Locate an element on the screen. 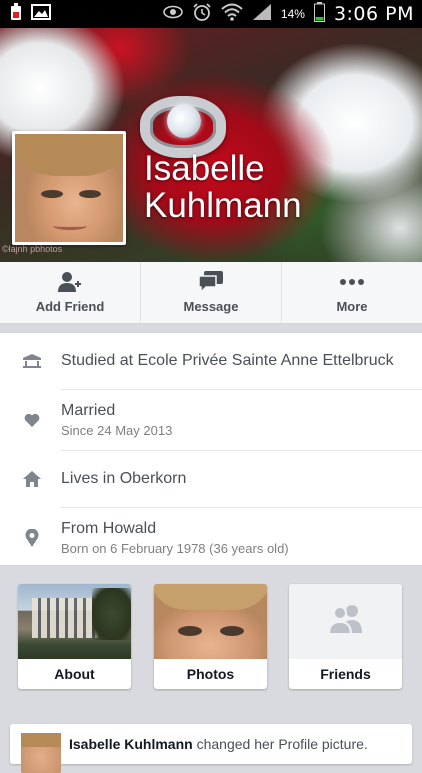 The image size is (422, 773). add-friend-button: Add Friend is located at coordinates (70, 292).